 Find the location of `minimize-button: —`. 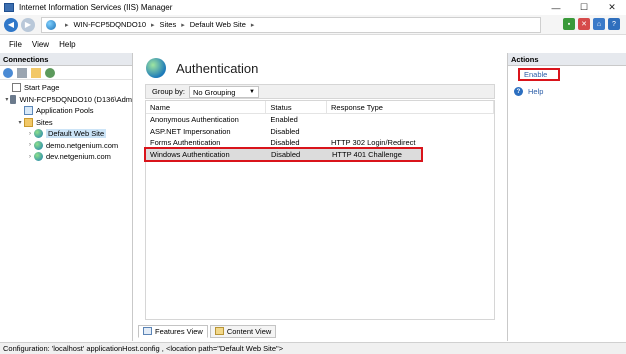

minimize-button: — is located at coordinates (556, 7).